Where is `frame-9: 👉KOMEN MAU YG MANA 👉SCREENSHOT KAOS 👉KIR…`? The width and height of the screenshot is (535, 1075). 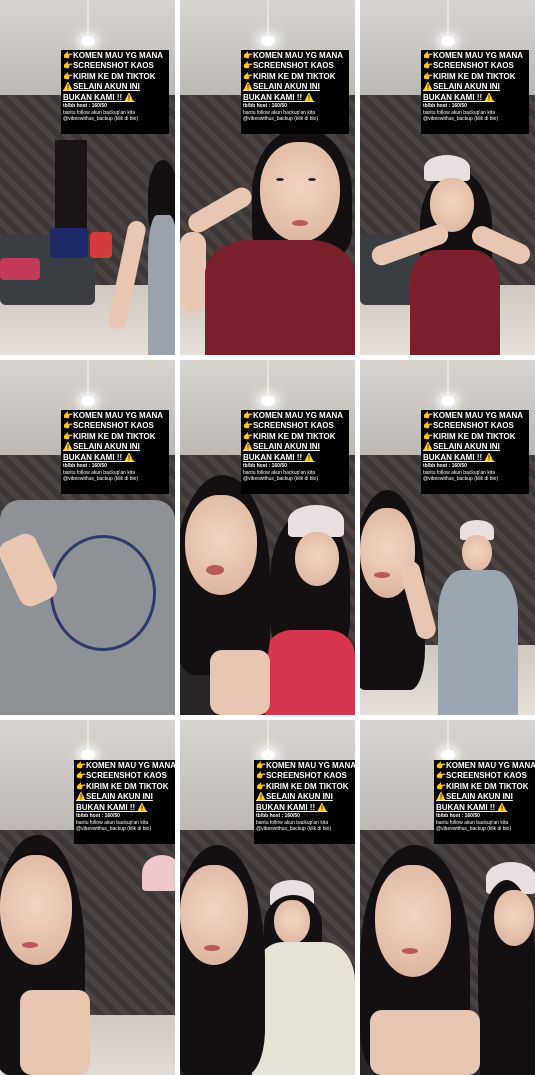
frame-9: 👉KOMEN MAU YG MANA 👉SCREENSHOT KAOS 👉KIR… is located at coordinates (447, 897).